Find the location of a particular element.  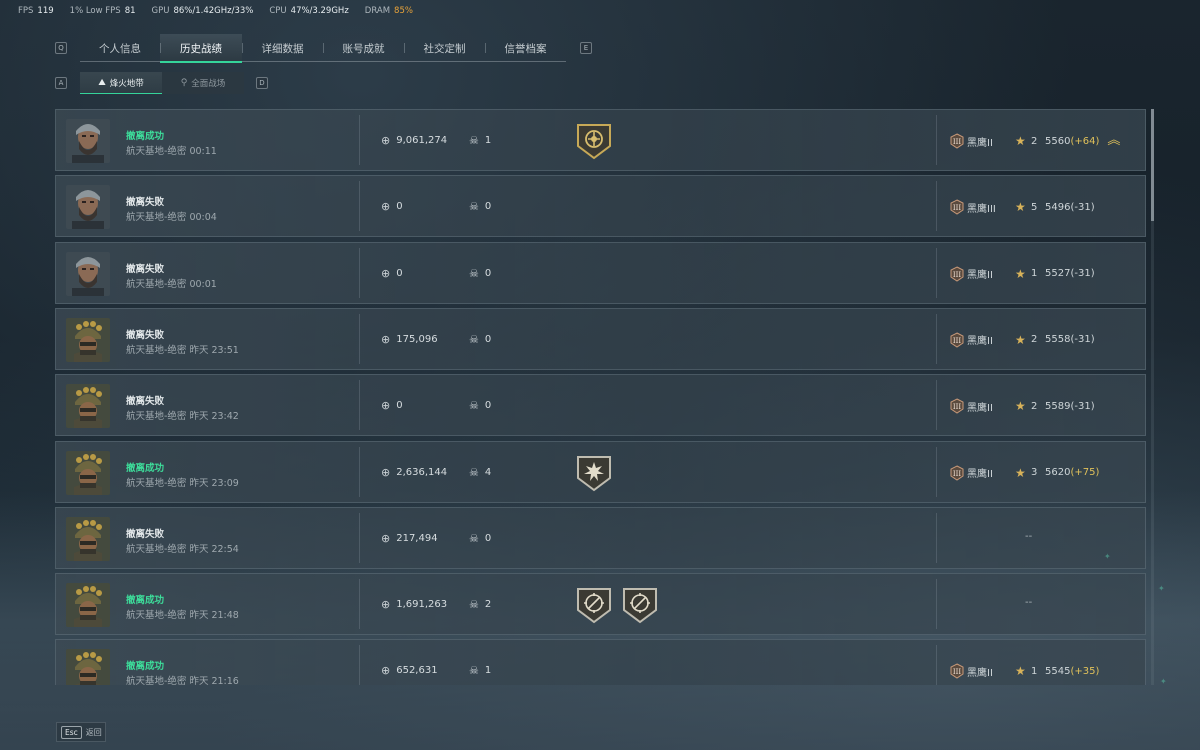

list-scrollbar is located at coordinates (1152, 397).